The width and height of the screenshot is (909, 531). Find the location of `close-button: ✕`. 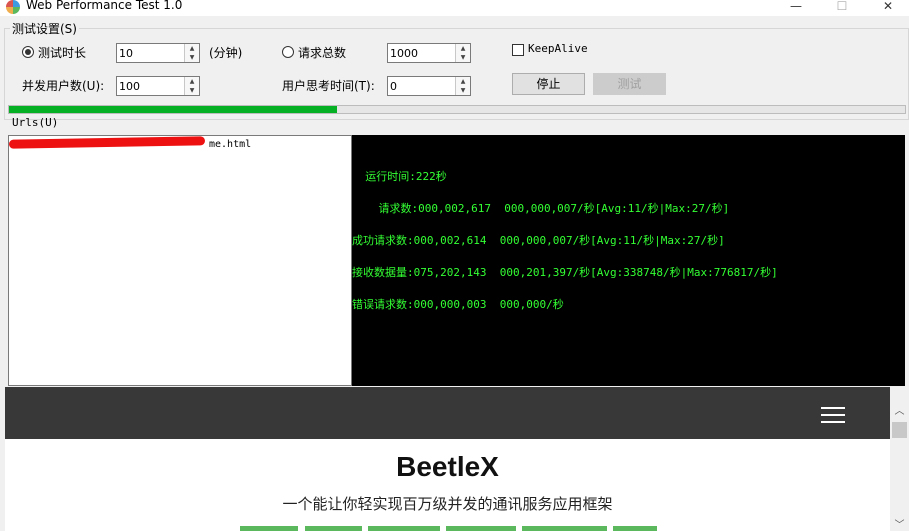

close-button: ✕ is located at coordinates (887, 8).